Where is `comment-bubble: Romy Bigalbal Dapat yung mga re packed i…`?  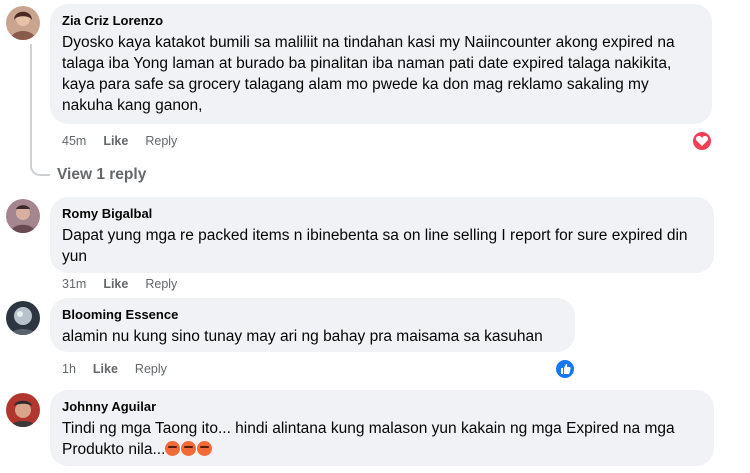
comment-bubble: Romy Bigalbal Dapat yung mga re packed i… is located at coordinates (382, 235).